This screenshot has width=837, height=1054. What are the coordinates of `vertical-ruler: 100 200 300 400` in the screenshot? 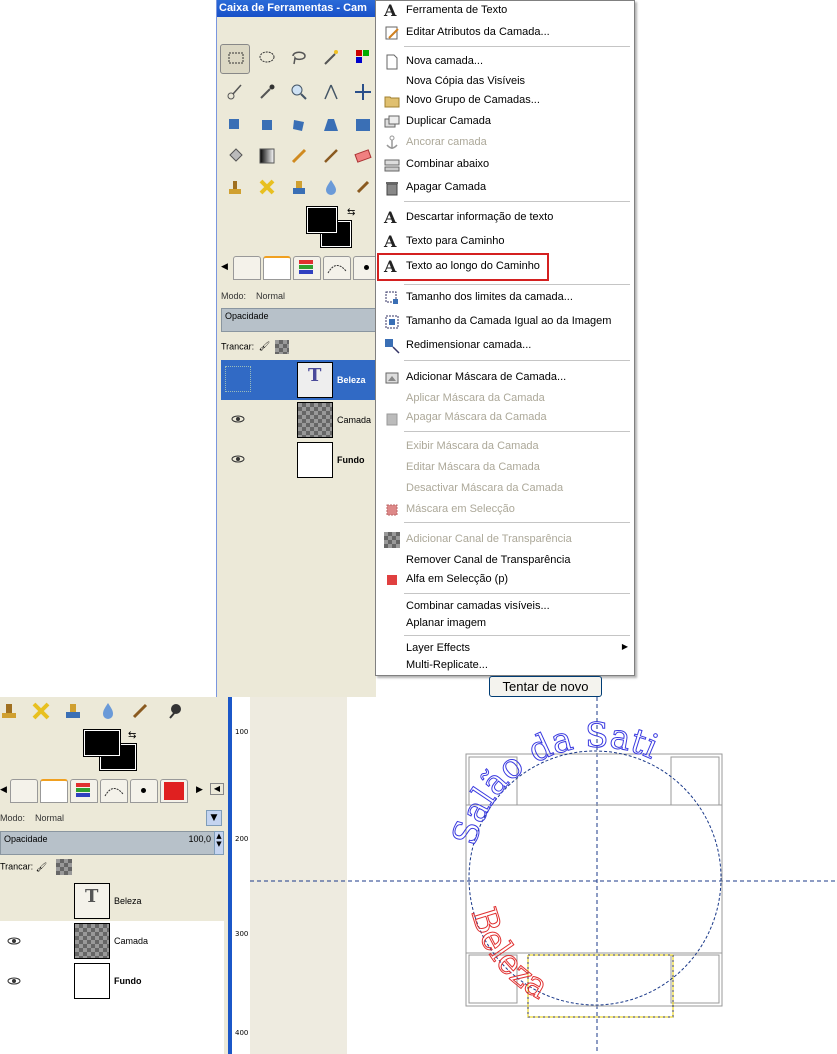 It's located at (239, 875).